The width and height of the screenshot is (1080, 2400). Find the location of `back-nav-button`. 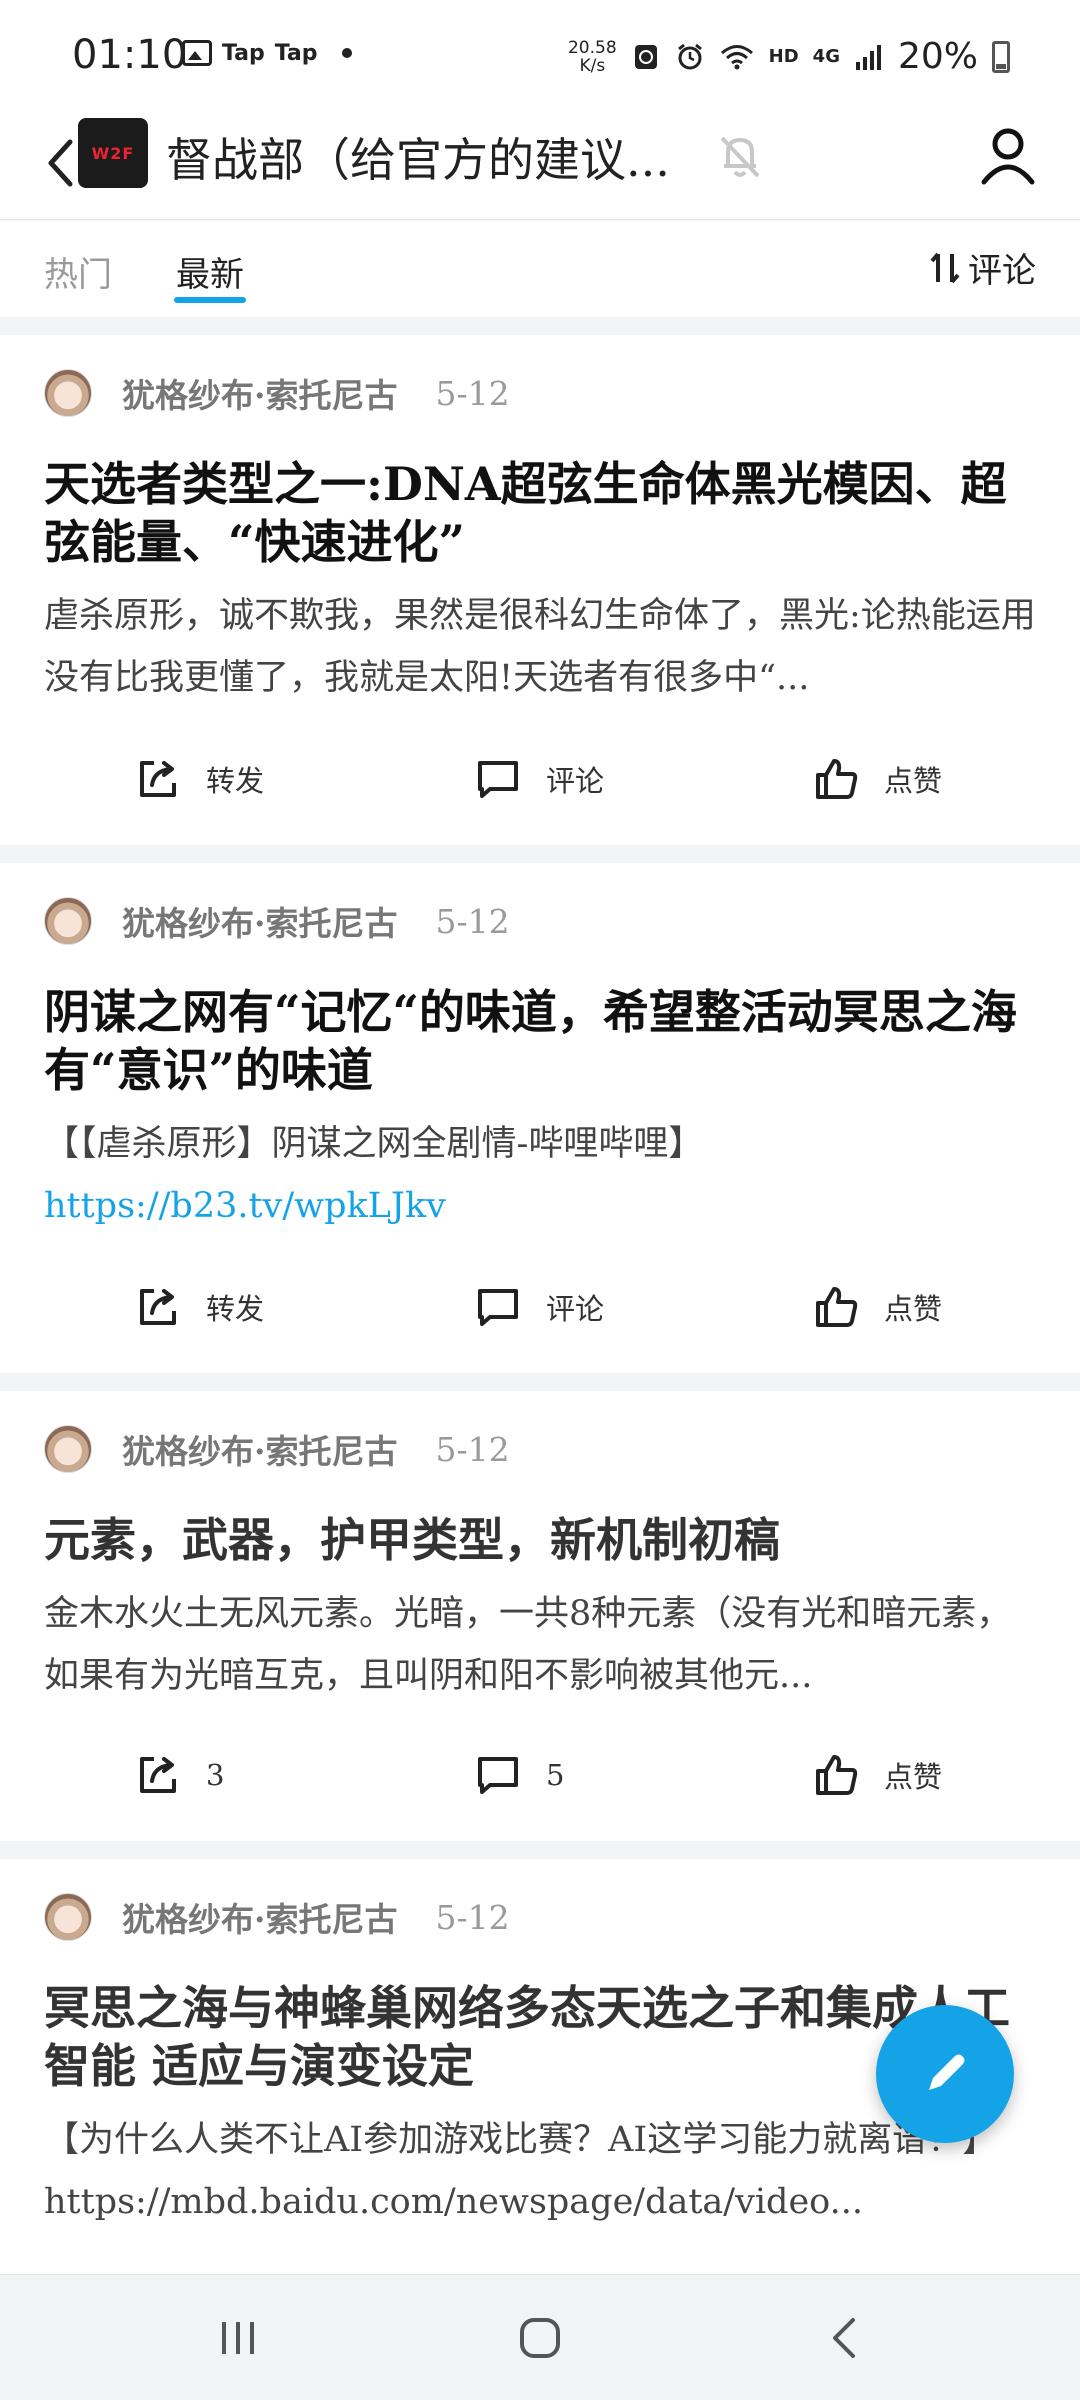

back-nav-button is located at coordinates (844, 2338).